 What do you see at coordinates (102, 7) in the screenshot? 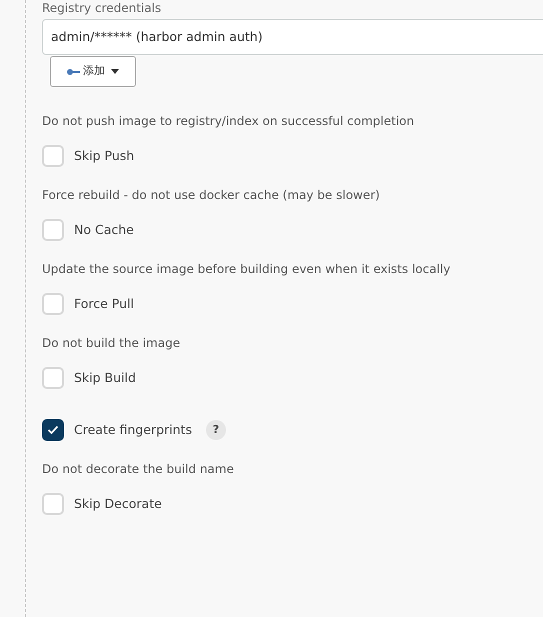
I see `field-label: Registry credentials` at bounding box center [102, 7].